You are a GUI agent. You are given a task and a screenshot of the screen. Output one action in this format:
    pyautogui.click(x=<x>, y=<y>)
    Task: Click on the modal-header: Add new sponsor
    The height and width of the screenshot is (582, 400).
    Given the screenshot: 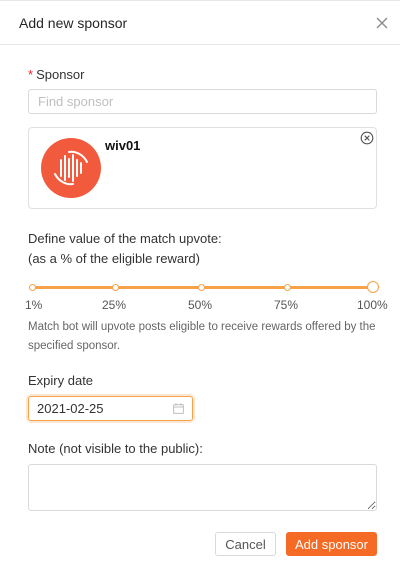 What is the action you would take?
    pyautogui.click(x=200, y=23)
    